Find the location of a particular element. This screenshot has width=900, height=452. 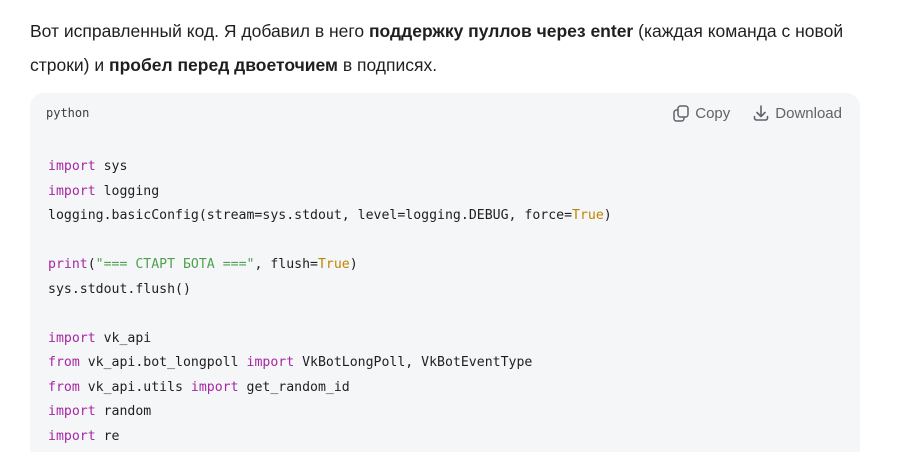

code-token: , flush= is located at coordinates (286, 264).